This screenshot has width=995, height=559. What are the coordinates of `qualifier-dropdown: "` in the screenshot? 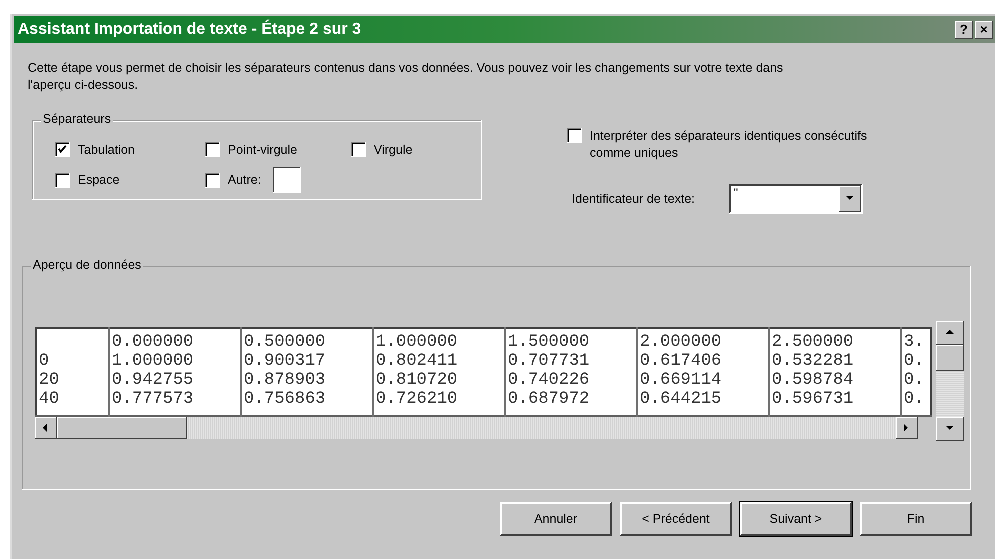 It's located at (796, 199).